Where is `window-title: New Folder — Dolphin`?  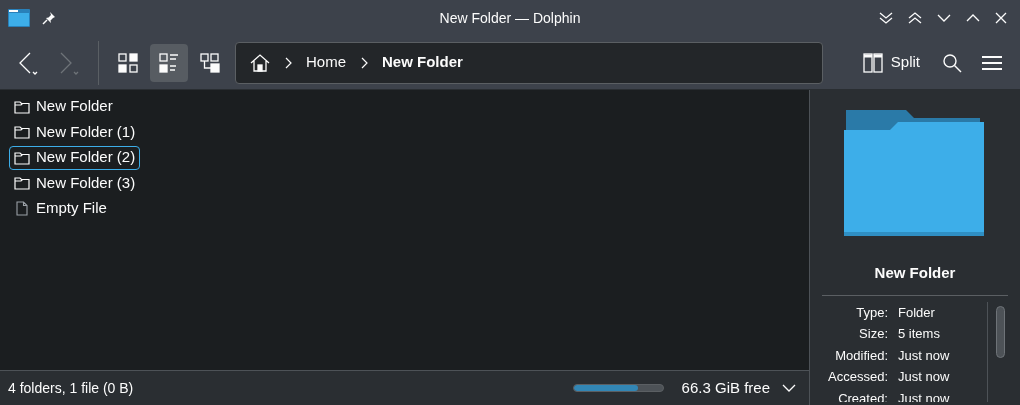
window-title: New Folder — Dolphin is located at coordinates (510, 18).